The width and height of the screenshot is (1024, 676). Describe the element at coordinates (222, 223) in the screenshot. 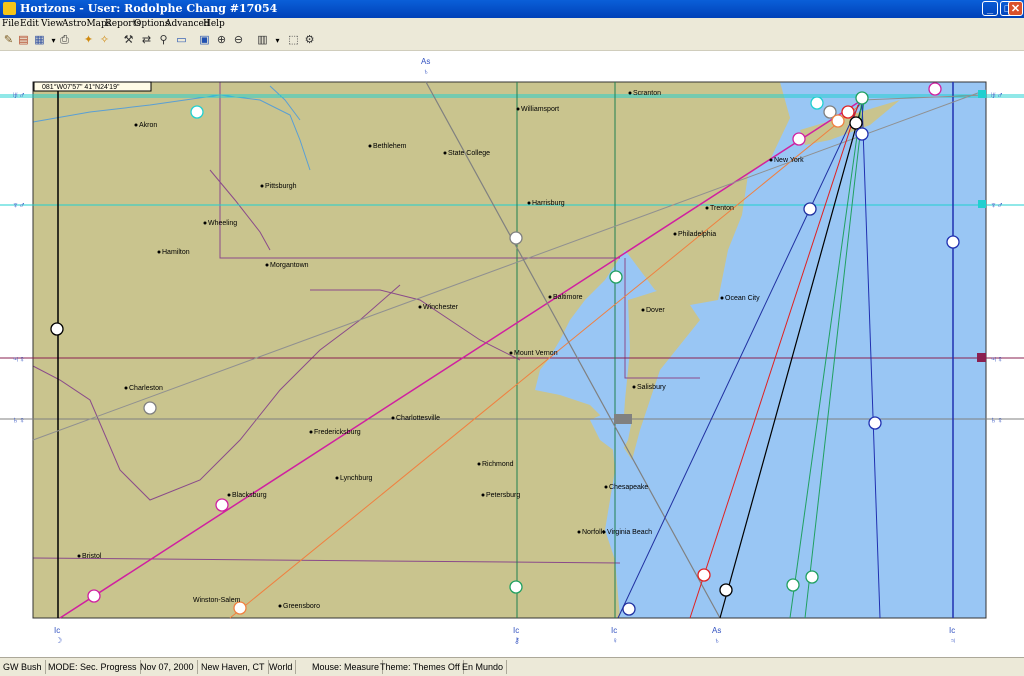

I see `city-label: Wheeling` at that location.